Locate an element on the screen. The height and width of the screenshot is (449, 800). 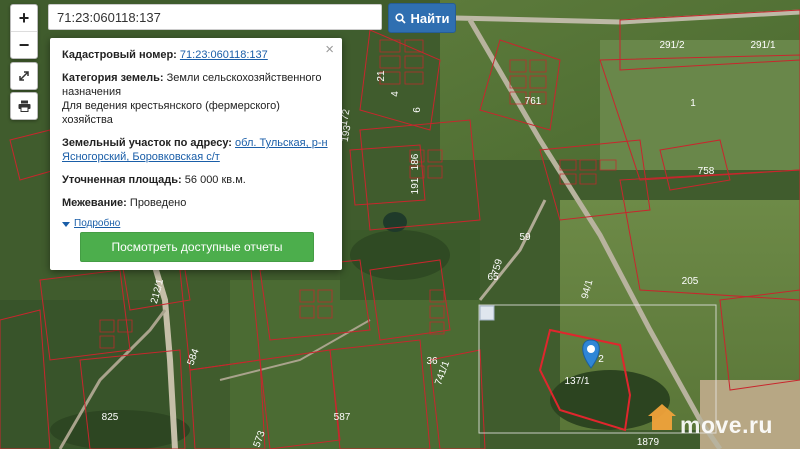
parcel-label: 761 is located at coordinates (533, 101).